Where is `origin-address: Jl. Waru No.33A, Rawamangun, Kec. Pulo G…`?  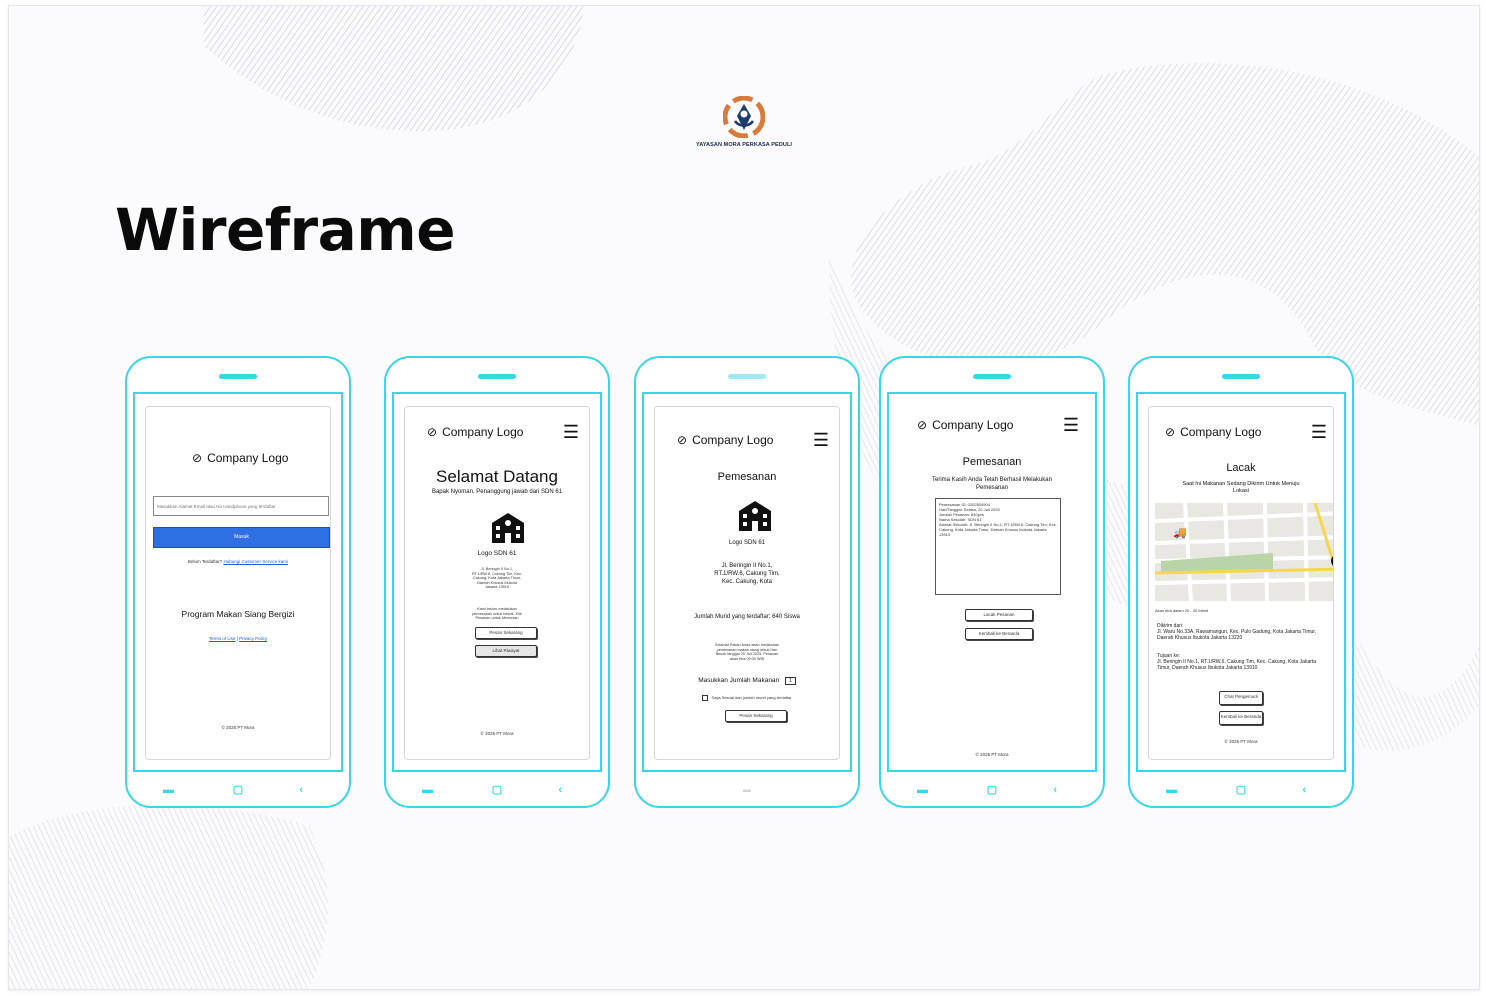 origin-address: Jl. Waru No.33A, Rawamangun, Kec. Pulo G… is located at coordinates (1237, 635).